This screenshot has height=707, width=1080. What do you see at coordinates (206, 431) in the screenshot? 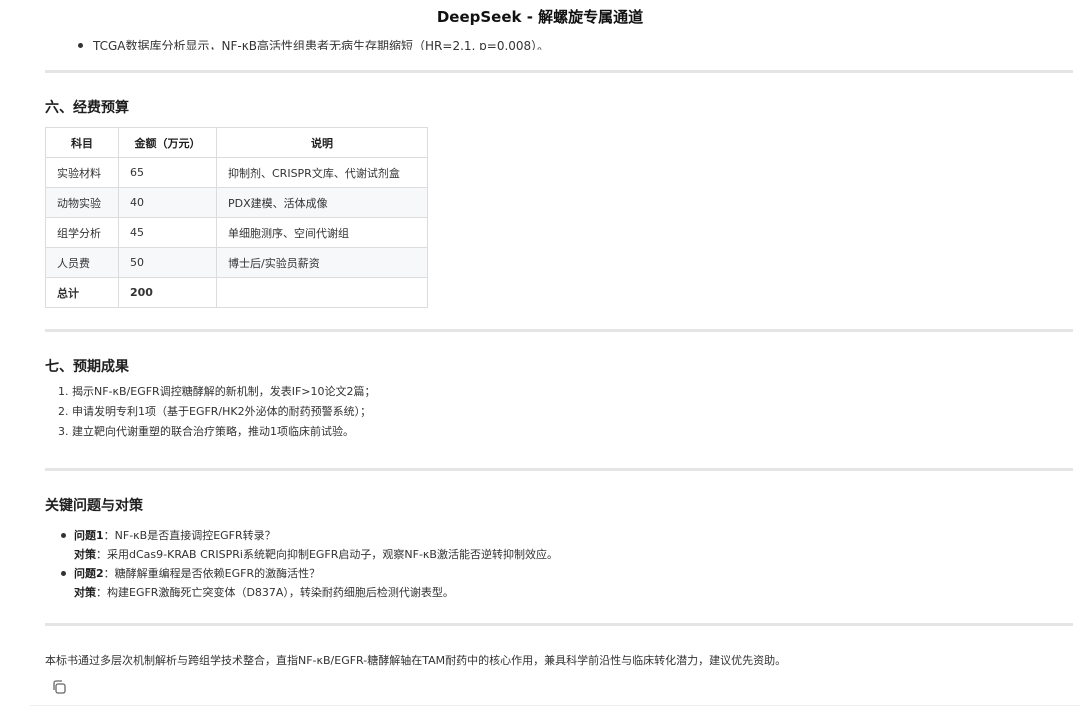
I see `list-item: 3. 建立靶向代谢重塑的联合治疗策略，推动1项临床前试验。` at bounding box center [206, 431].